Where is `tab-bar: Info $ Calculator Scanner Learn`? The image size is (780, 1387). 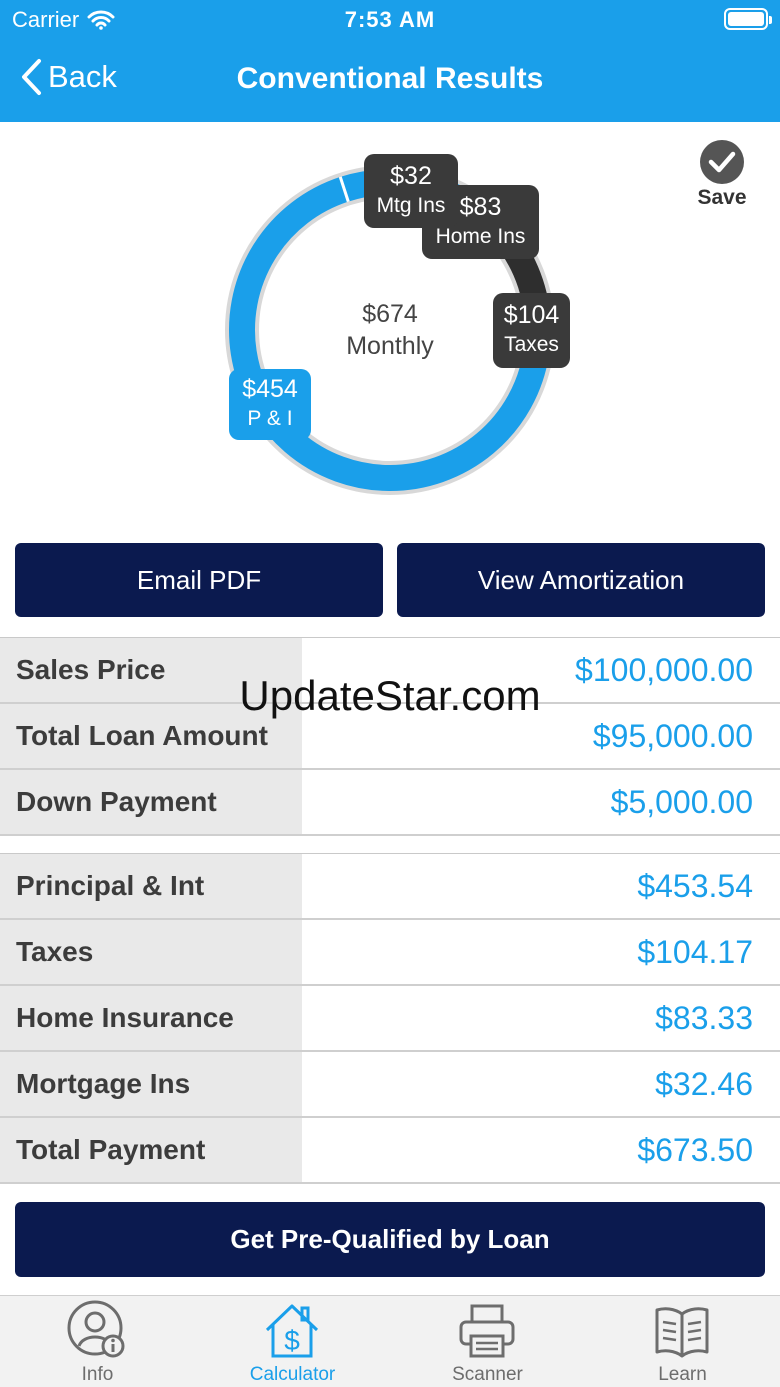 tab-bar: Info $ Calculator Scanner Learn is located at coordinates (390, 1341).